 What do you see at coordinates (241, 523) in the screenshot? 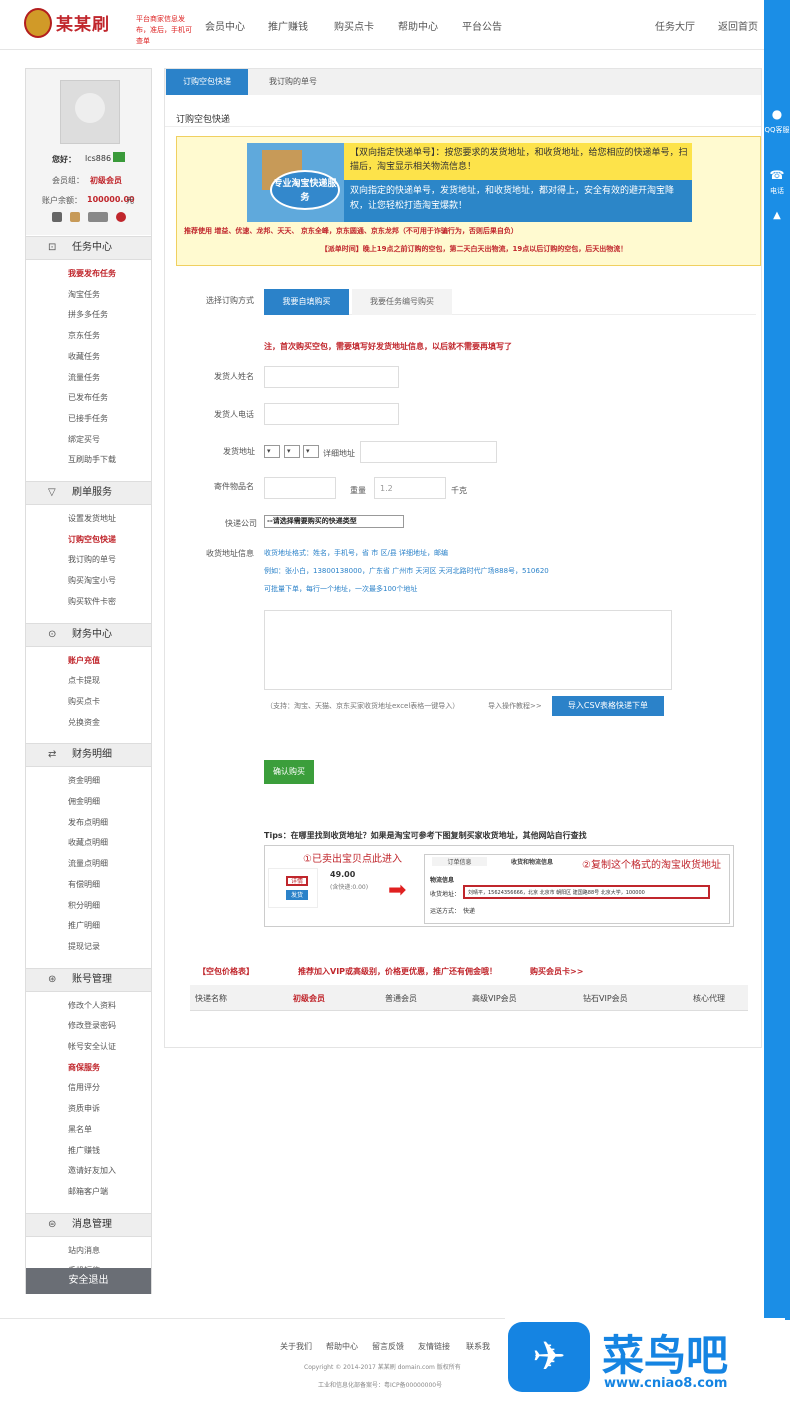
I see `courier-label: 快递公司` at bounding box center [241, 523].